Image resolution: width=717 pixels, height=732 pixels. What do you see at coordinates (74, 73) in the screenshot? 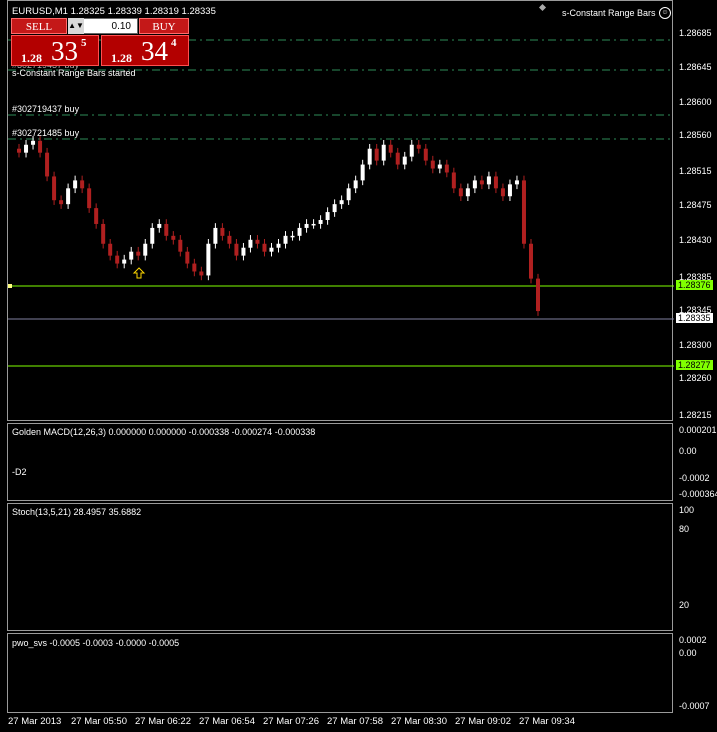
I see `status-label: s-Constant Range Bars started` at bounding box center [74, 73].